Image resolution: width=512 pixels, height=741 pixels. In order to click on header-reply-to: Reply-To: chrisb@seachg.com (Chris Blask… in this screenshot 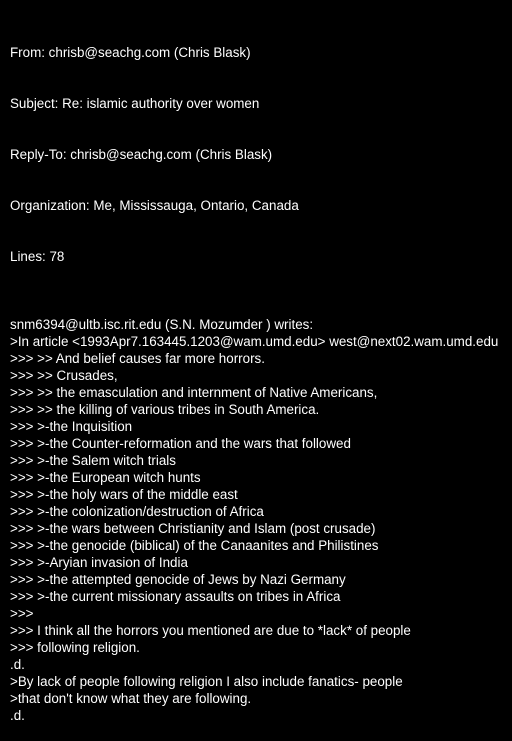, I will do `click(141, 154)`.